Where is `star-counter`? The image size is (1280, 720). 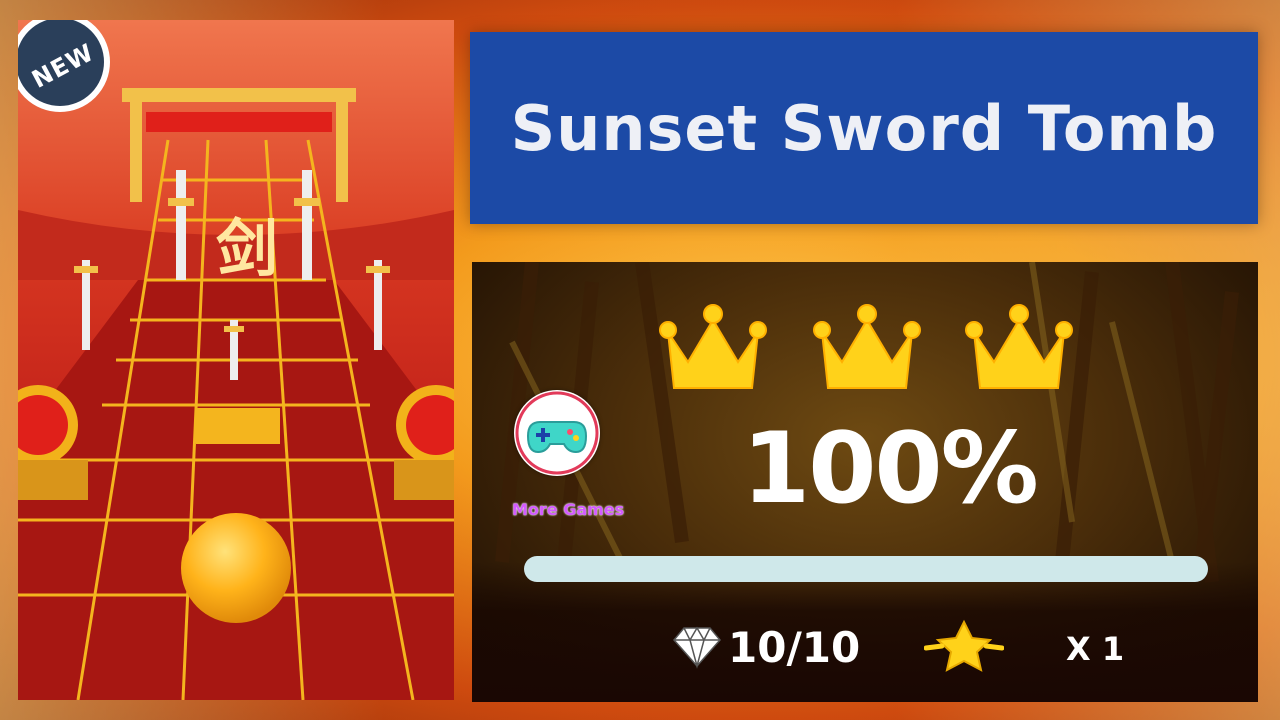
star-counter is located at coordinates (964, 646).